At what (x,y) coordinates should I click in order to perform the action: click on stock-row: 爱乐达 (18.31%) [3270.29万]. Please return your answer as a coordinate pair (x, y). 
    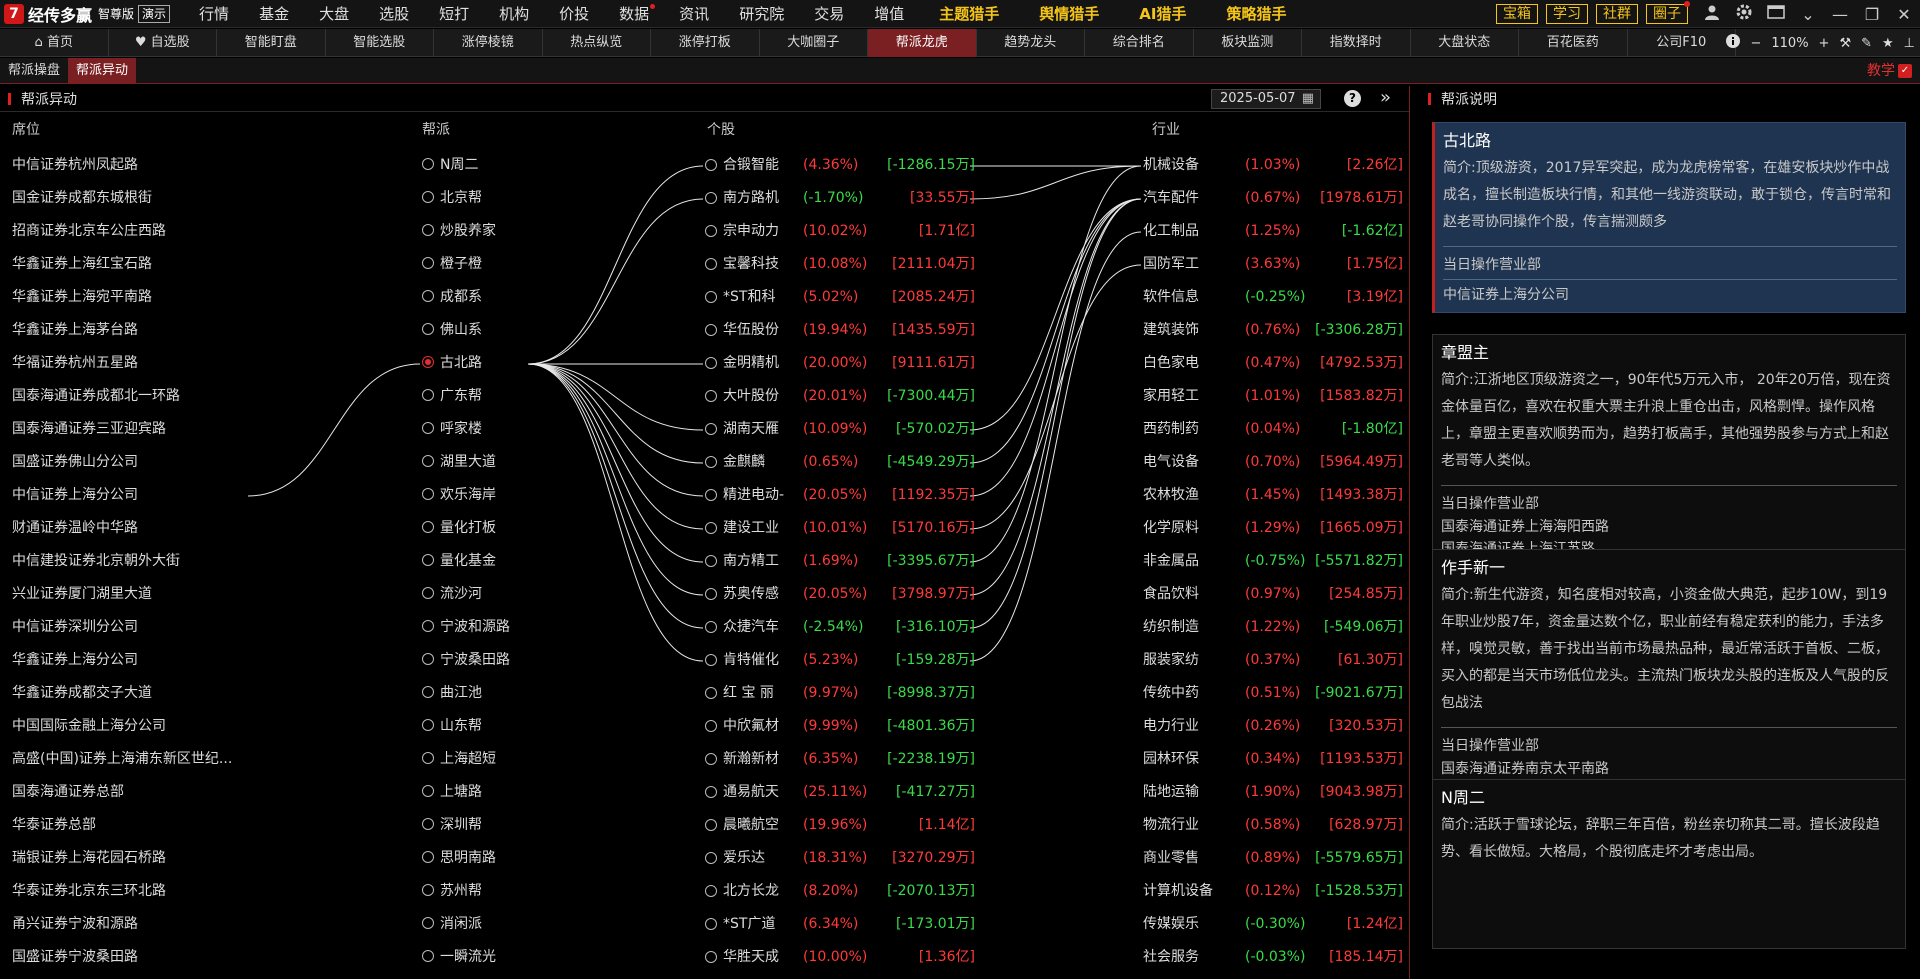
    Looking at the image, I should click on (840, 858).